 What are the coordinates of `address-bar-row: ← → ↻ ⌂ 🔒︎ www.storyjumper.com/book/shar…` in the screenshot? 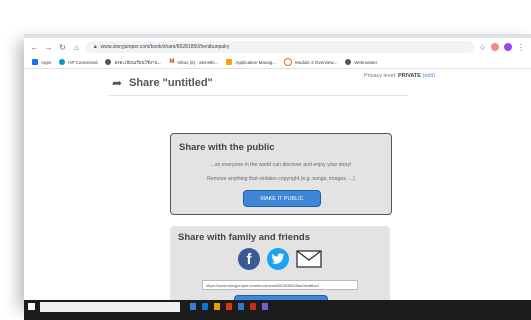 It's located at (277, 47).